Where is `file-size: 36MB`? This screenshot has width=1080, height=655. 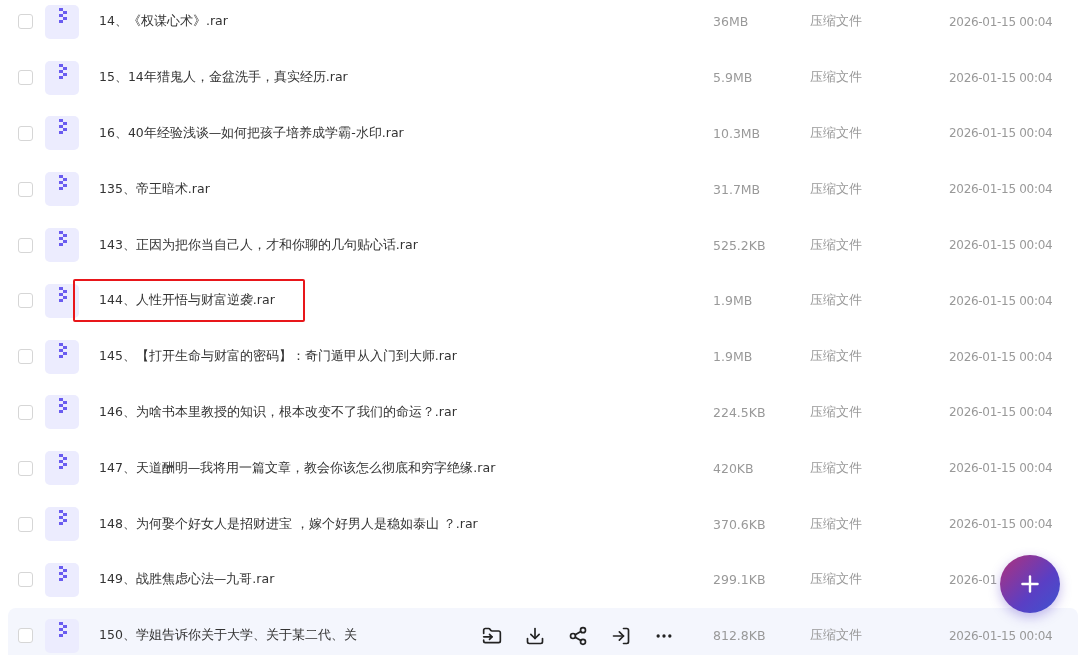
file-size: 36MB is located at coordinates (731, 22).